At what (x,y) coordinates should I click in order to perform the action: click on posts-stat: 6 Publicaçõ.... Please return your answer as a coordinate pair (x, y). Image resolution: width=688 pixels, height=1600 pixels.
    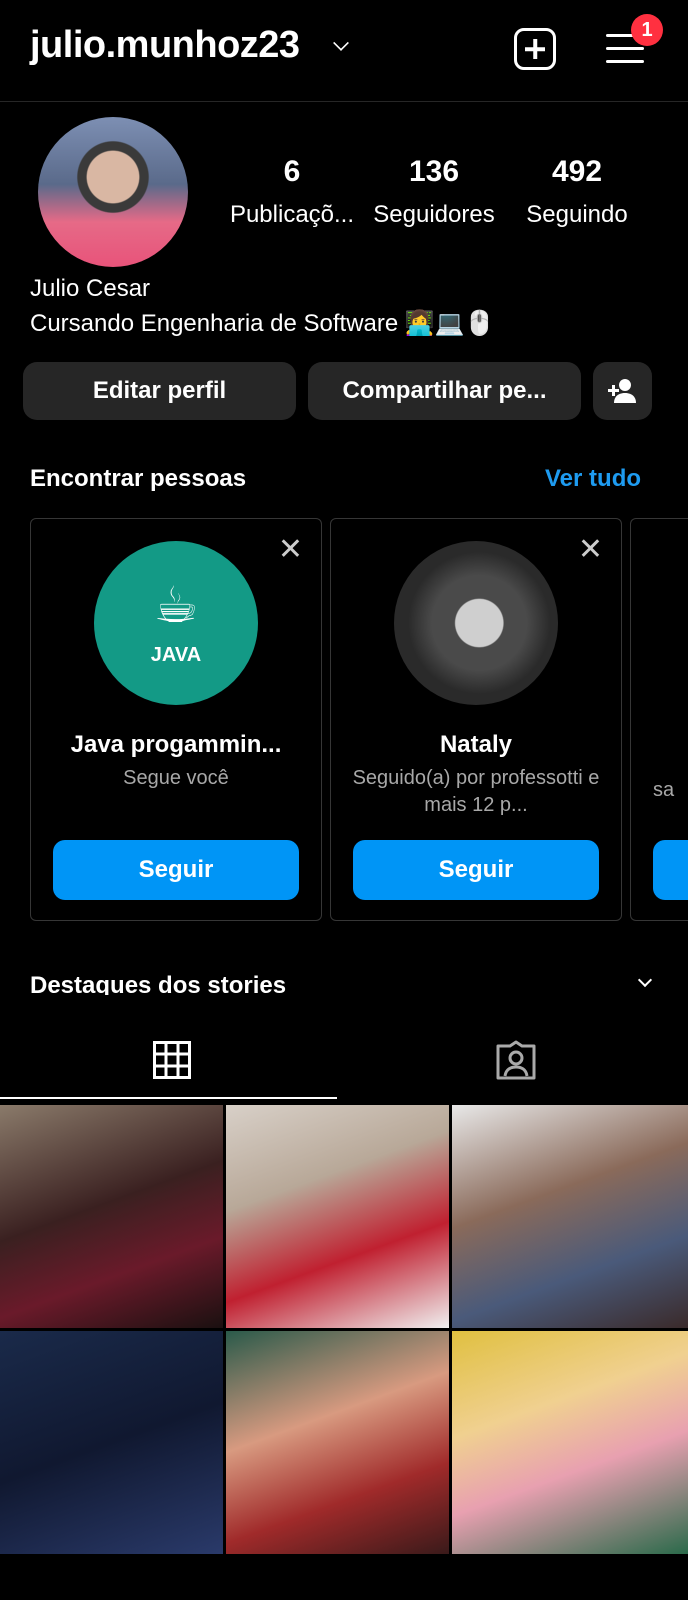
    Looking at the image, I should click on (292, 192).